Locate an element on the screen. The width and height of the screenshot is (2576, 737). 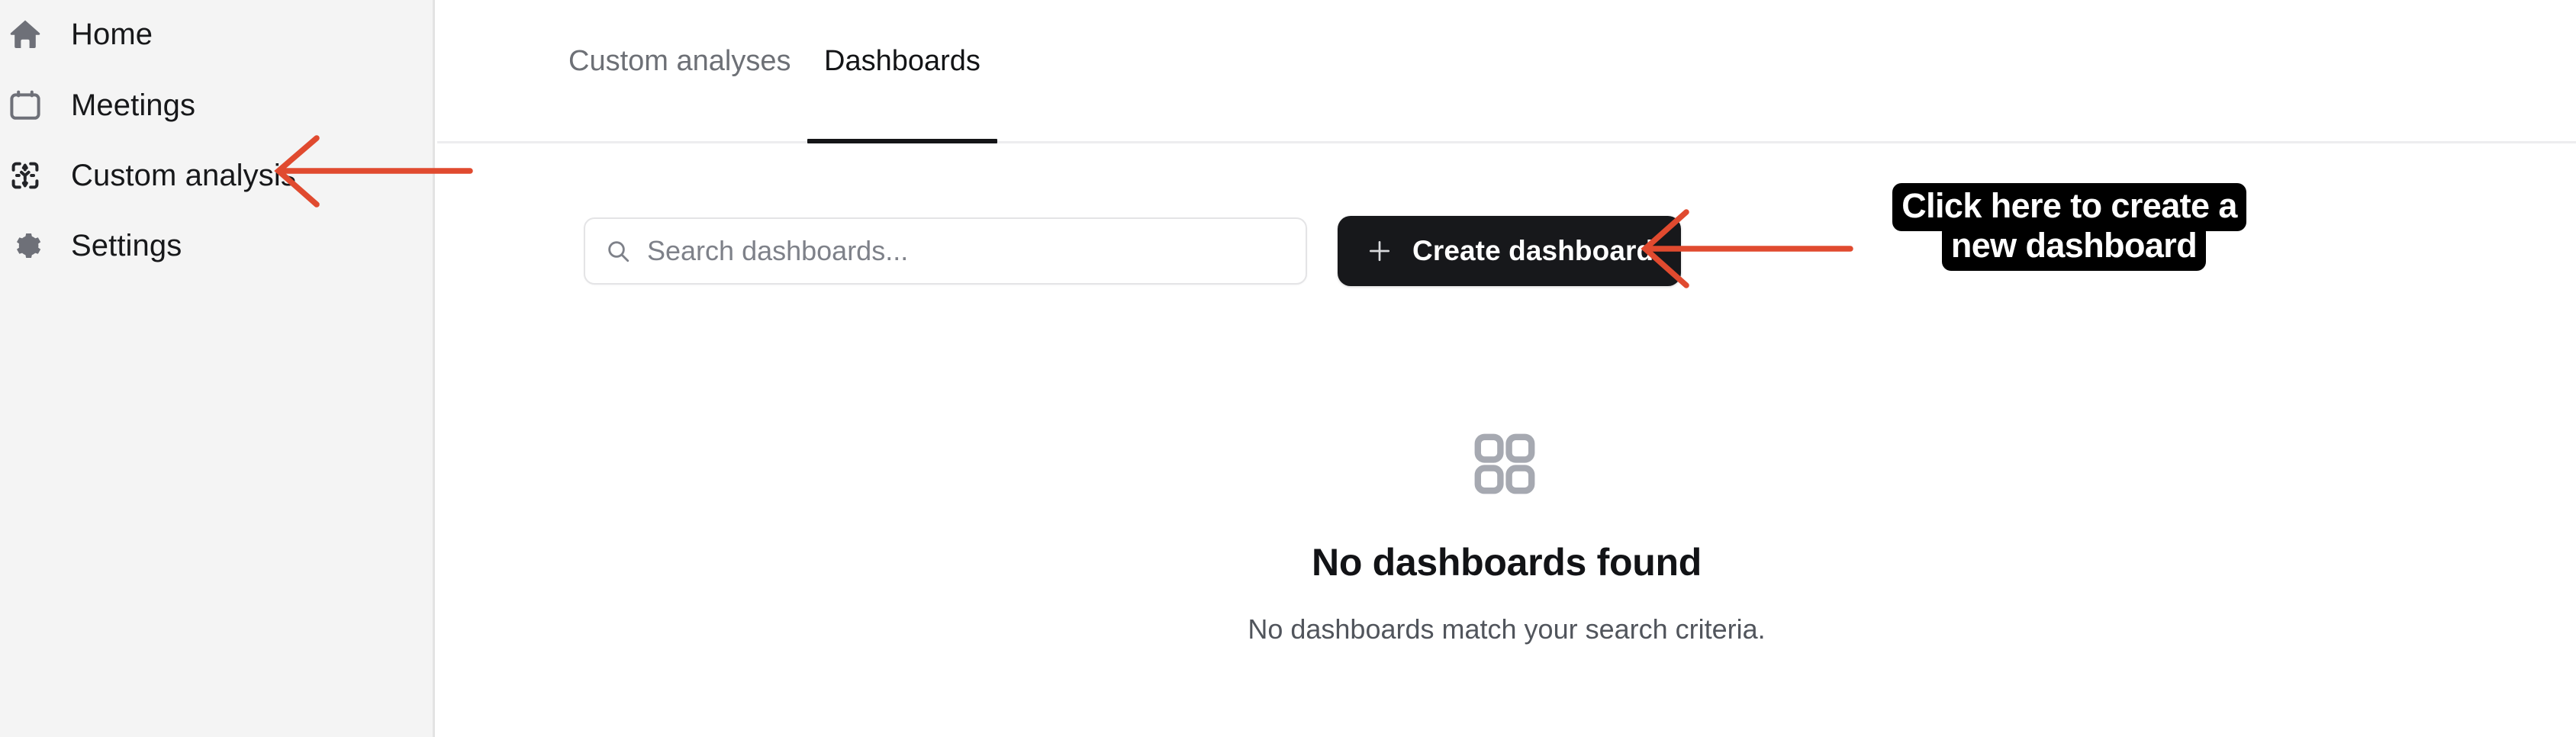
create-dashboard-label: Create dashboard is located at coordinates (1533, 250).